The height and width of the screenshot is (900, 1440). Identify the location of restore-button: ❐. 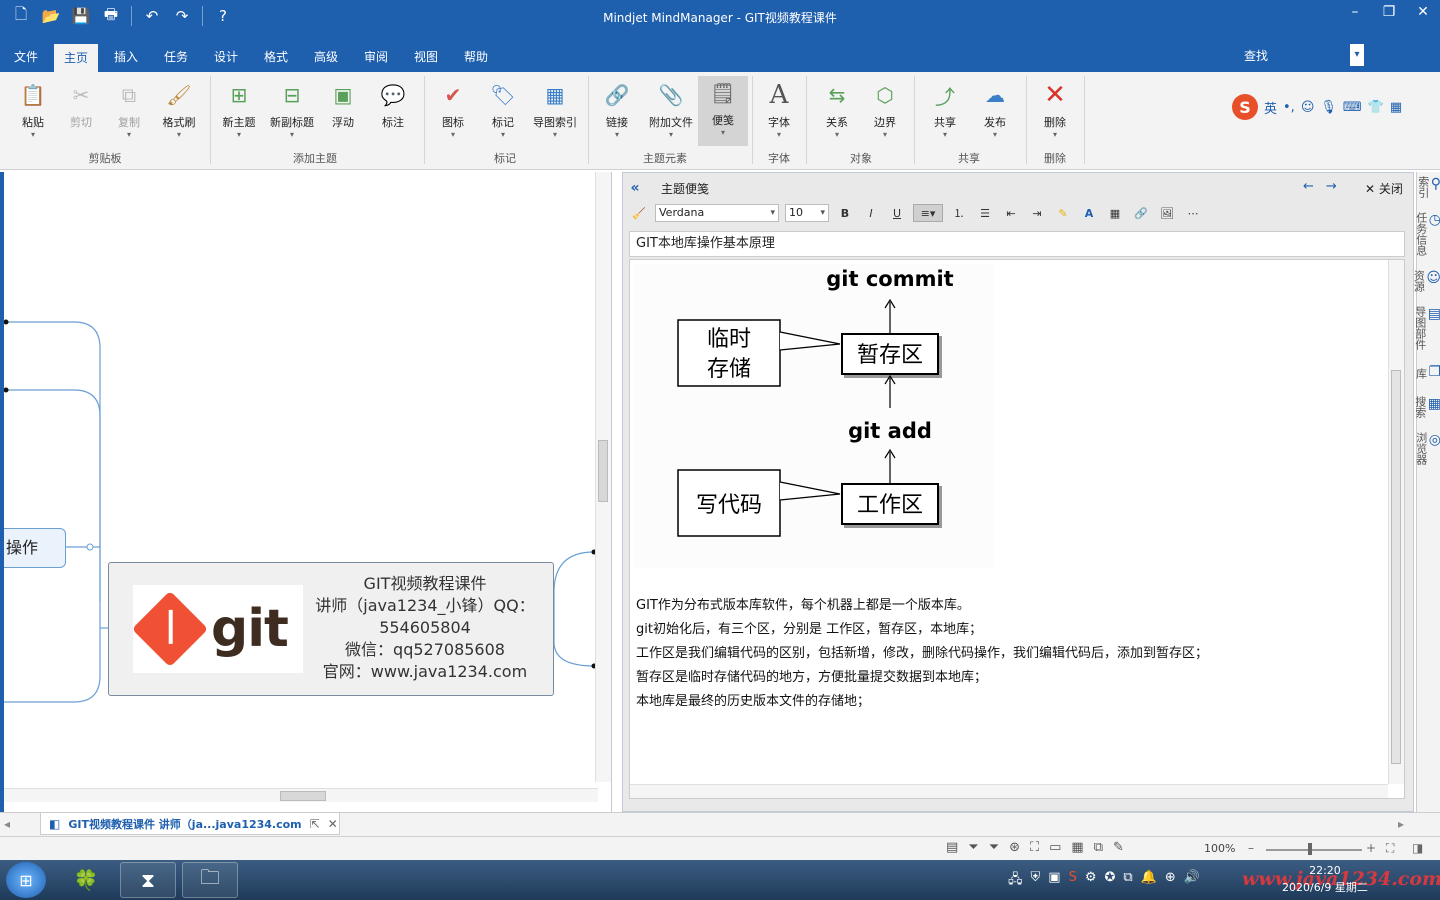
(1389, 12).